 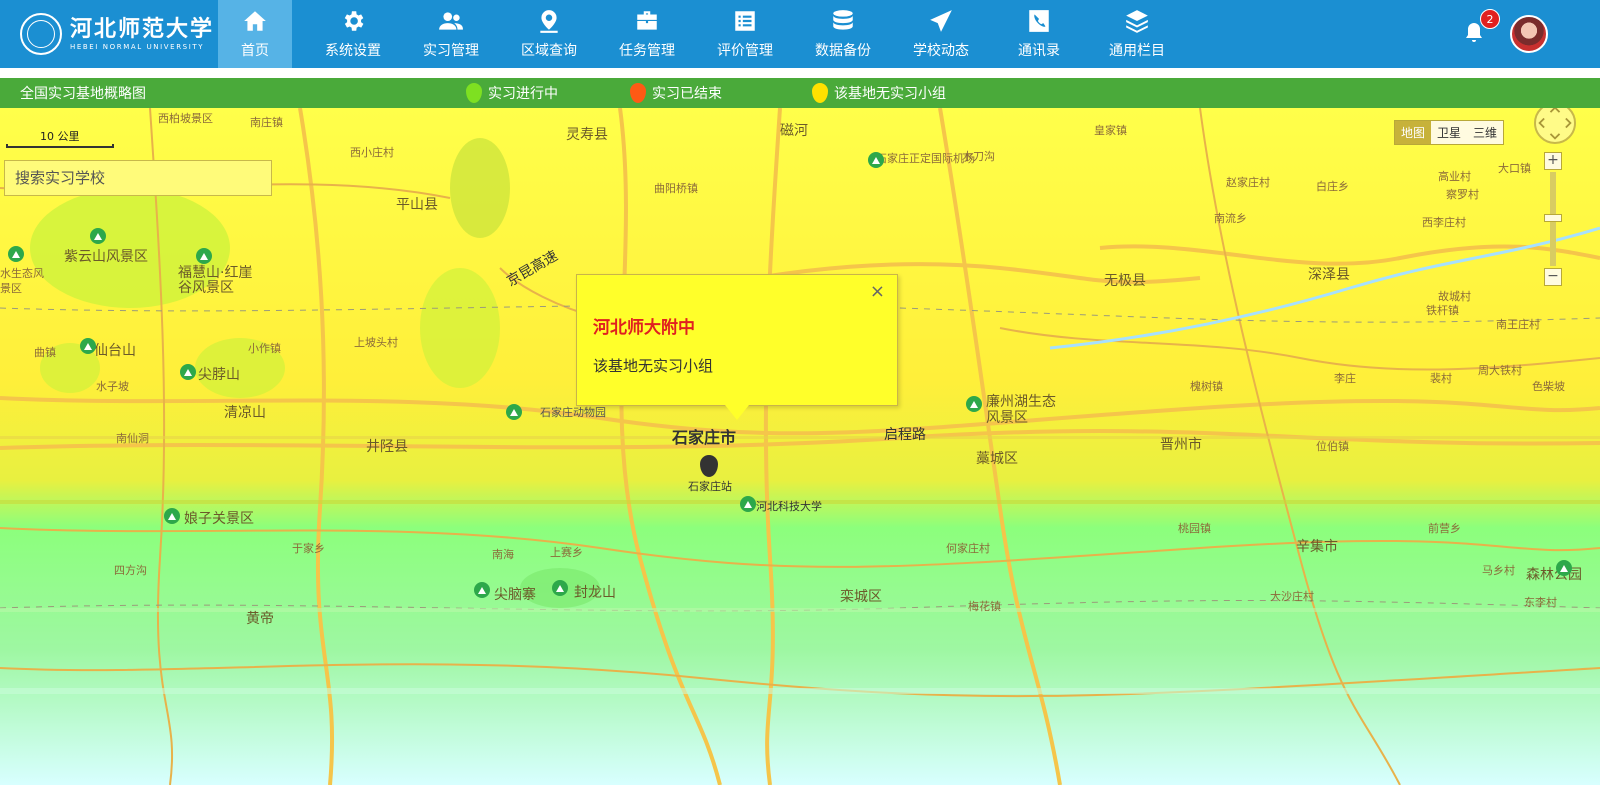 I want to click on place-label: 大口镇, so click(x=1514, y=168).